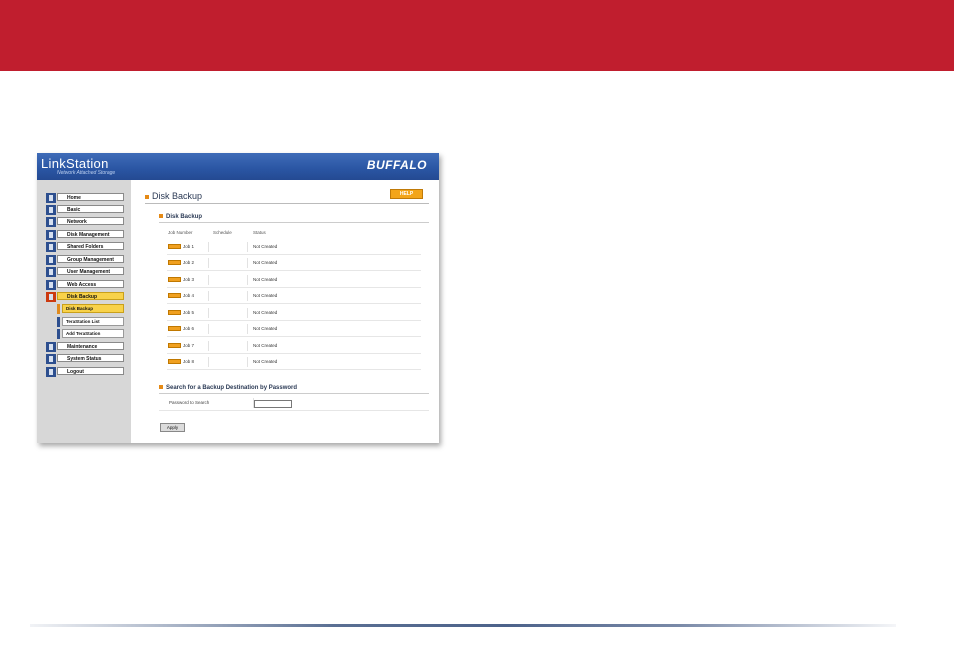 The height and width of the screenshot is (660, 954). I want to click on sidebar-item-label: Basic, so click(90, 209).